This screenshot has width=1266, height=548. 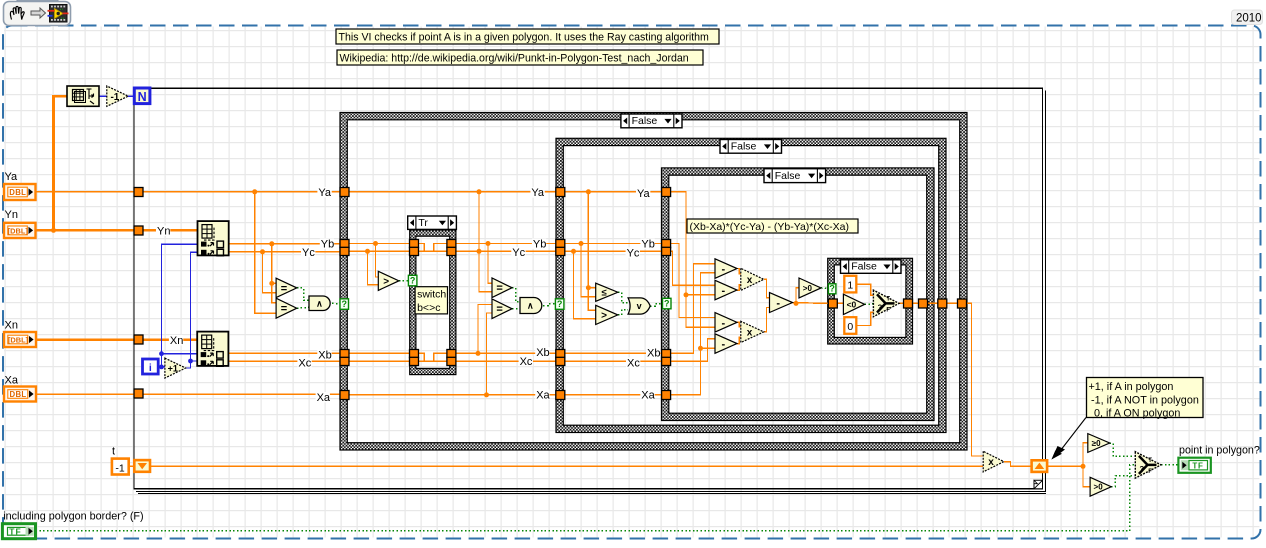 I want to click on svg-text: <0, so click(x=852, y=304).